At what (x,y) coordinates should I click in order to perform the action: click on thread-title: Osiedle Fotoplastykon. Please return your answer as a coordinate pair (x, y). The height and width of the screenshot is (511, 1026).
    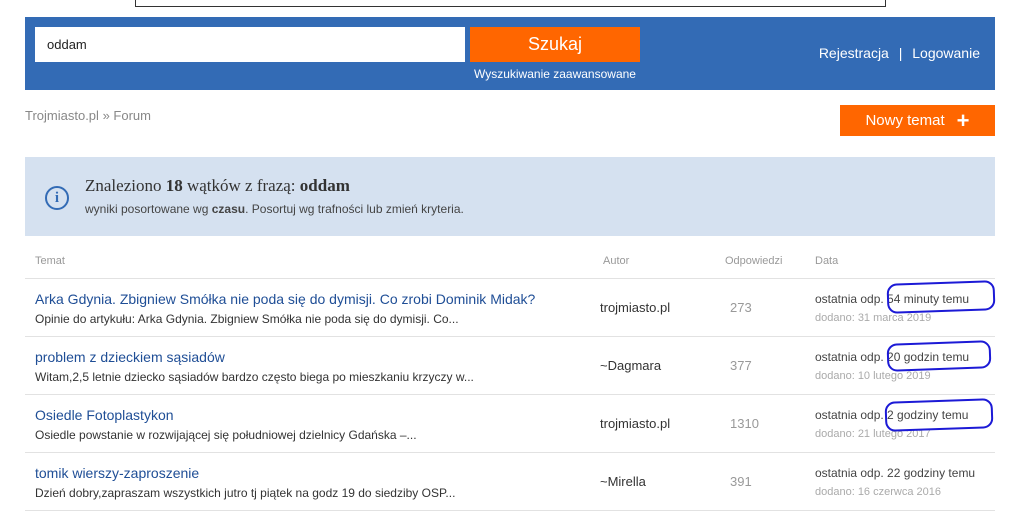
    Looking at the image, I should click on (104, 415).